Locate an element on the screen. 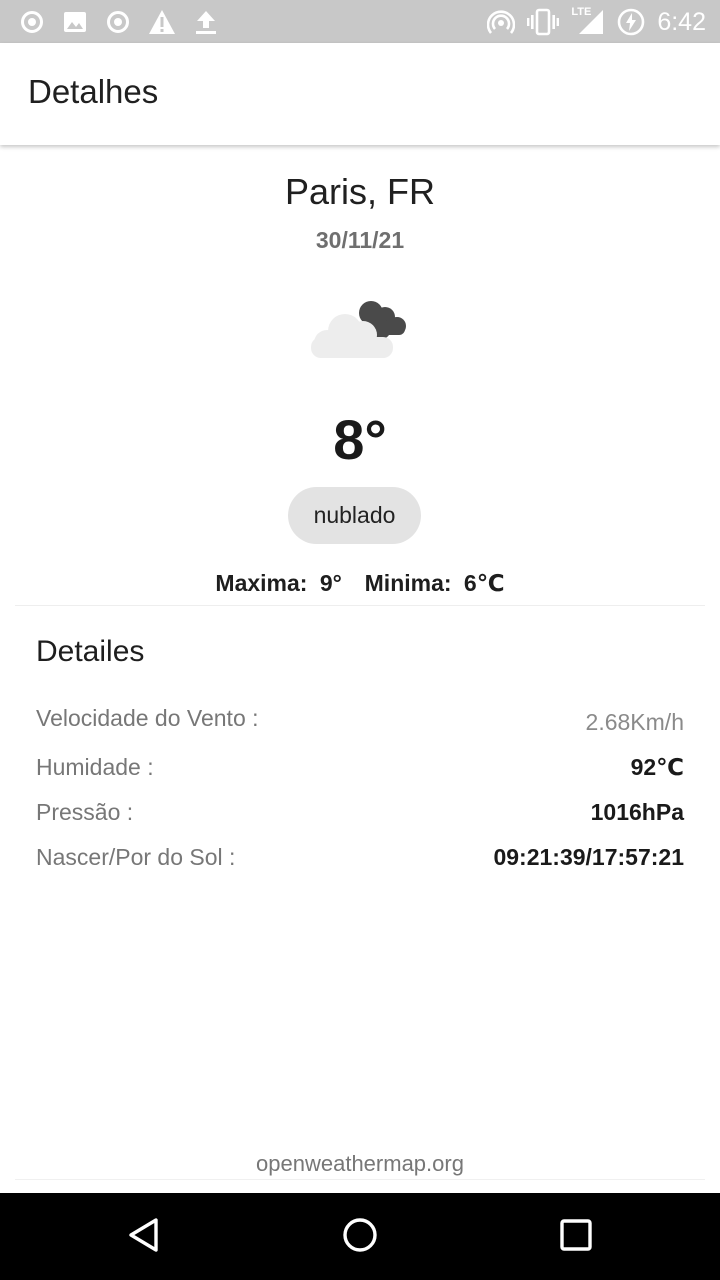  vibrate-icon is located at coordinates (543, 22).